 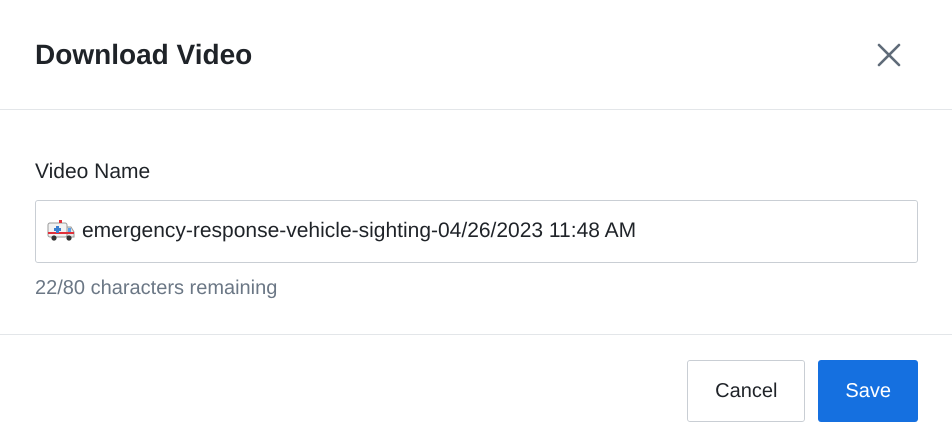 What do you see at coordinates (93, 172) in the screenshot?
I see `field-label: Video Name` at bounding box center [93, 172].